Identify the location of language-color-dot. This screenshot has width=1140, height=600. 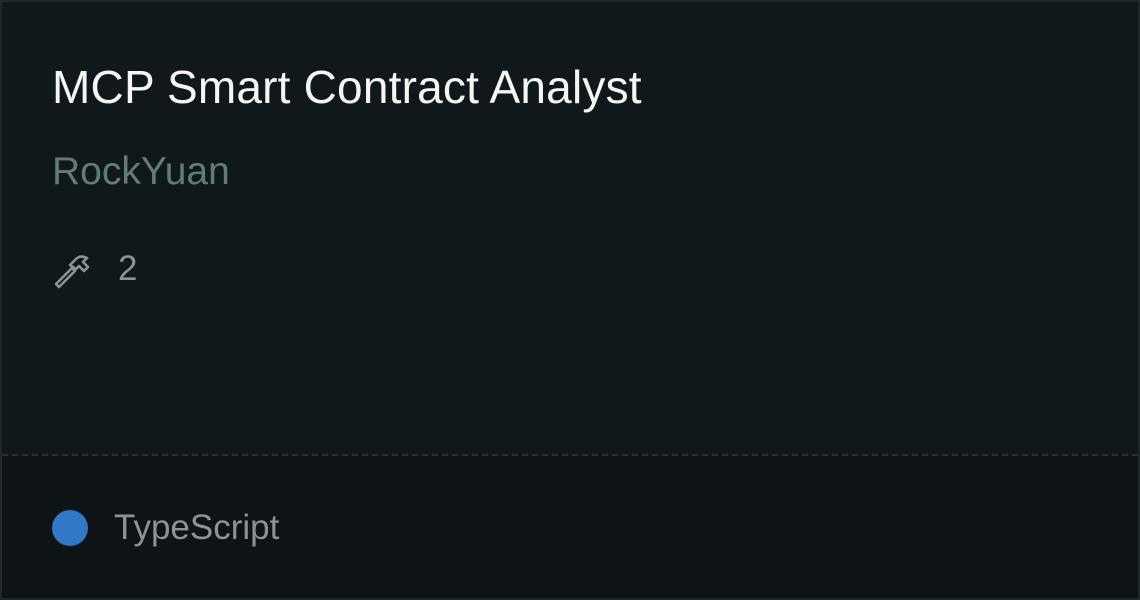
(70, 528).